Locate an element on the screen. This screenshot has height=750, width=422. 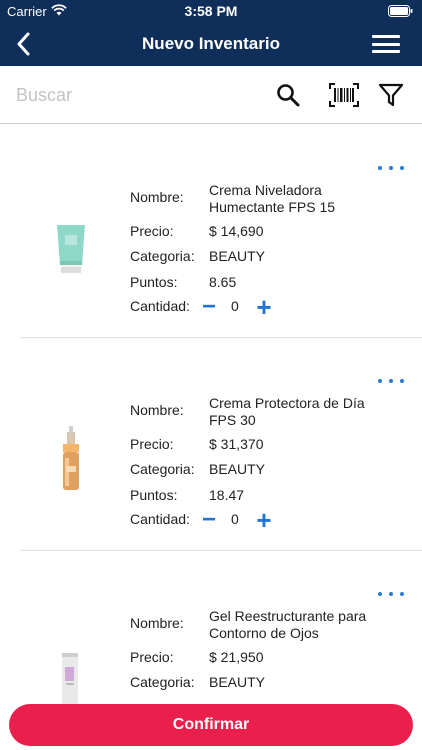
product-price: $ 21,950 is located at coordinates (236, 657).